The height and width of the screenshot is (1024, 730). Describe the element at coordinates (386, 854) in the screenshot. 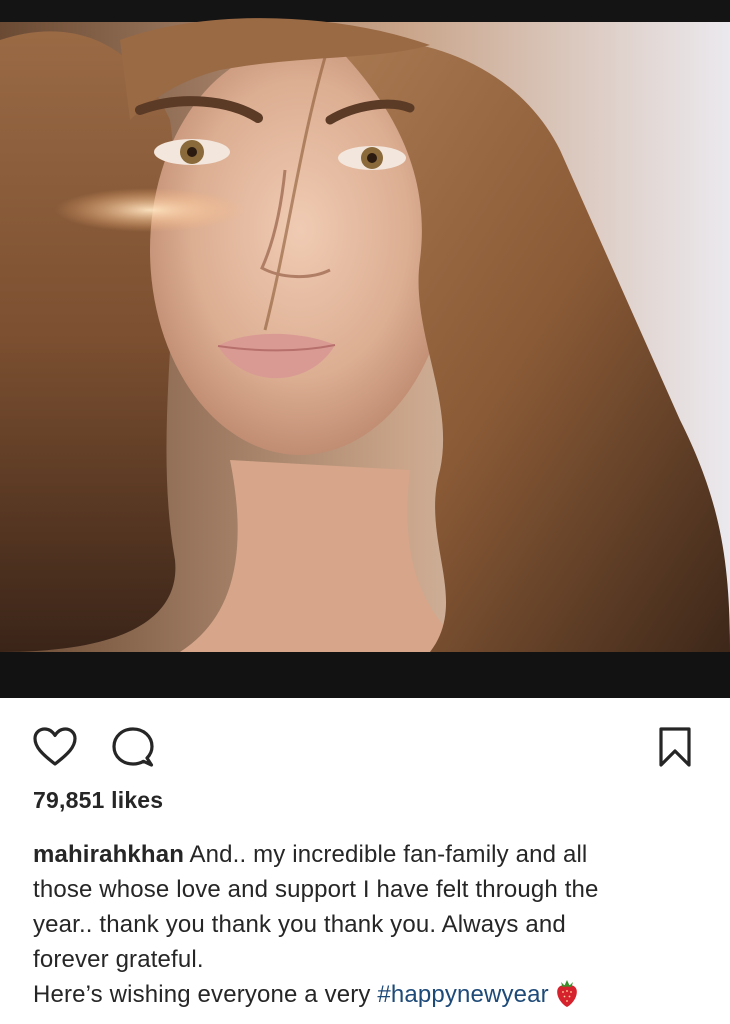

I see `caption-text-1: And.. my incredible fan-family and all` at that location.